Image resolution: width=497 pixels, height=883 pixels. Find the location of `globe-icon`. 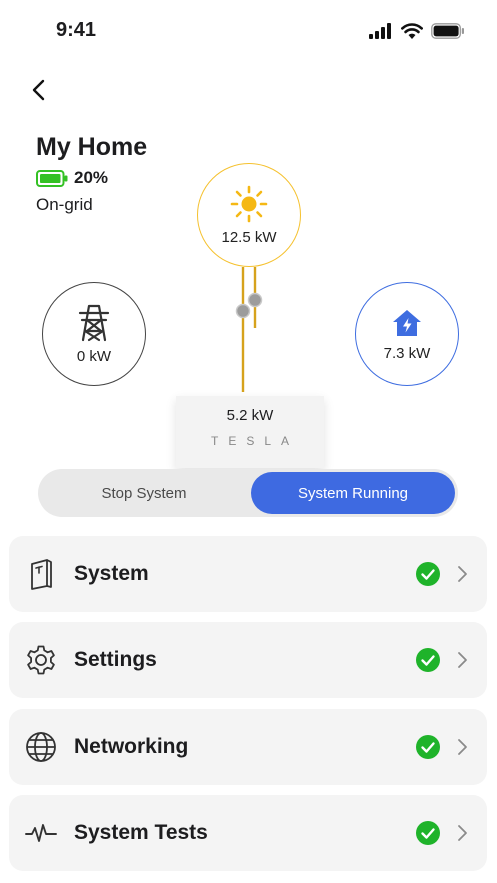

globe-icon is located at coordinates (41, 747).